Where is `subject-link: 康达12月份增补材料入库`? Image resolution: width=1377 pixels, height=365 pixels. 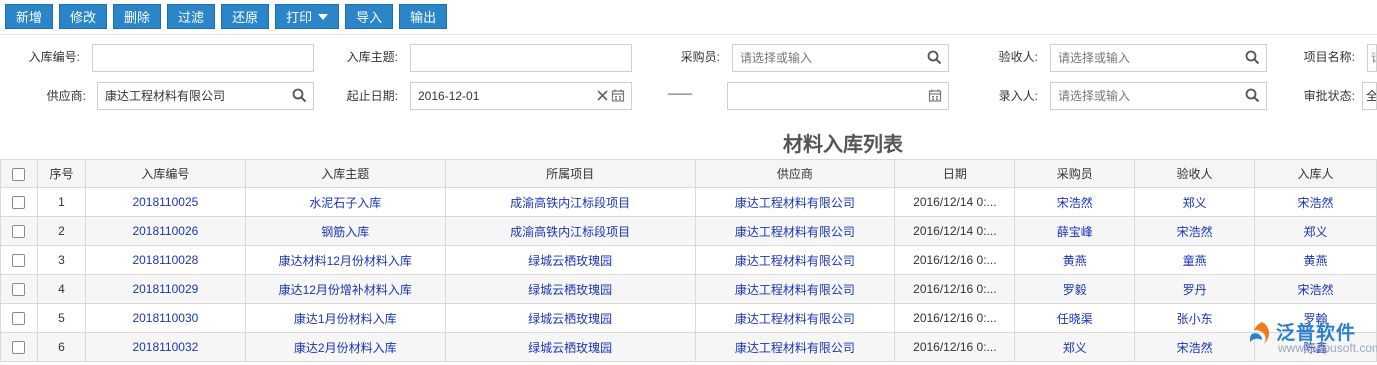 subject-link: 康达12月份增补材料入库 is located at coordinates (345, 289).